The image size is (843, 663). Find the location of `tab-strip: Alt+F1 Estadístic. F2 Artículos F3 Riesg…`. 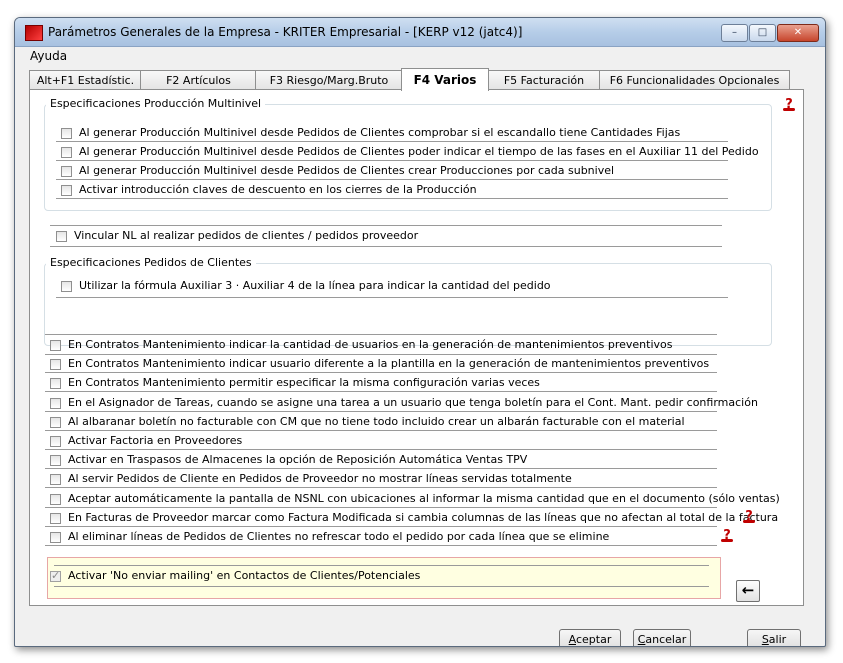

tab-strip: Alt+F1 Estadístic. F2 Artículos F3 Riesg… is located at coordinates (427, 79).